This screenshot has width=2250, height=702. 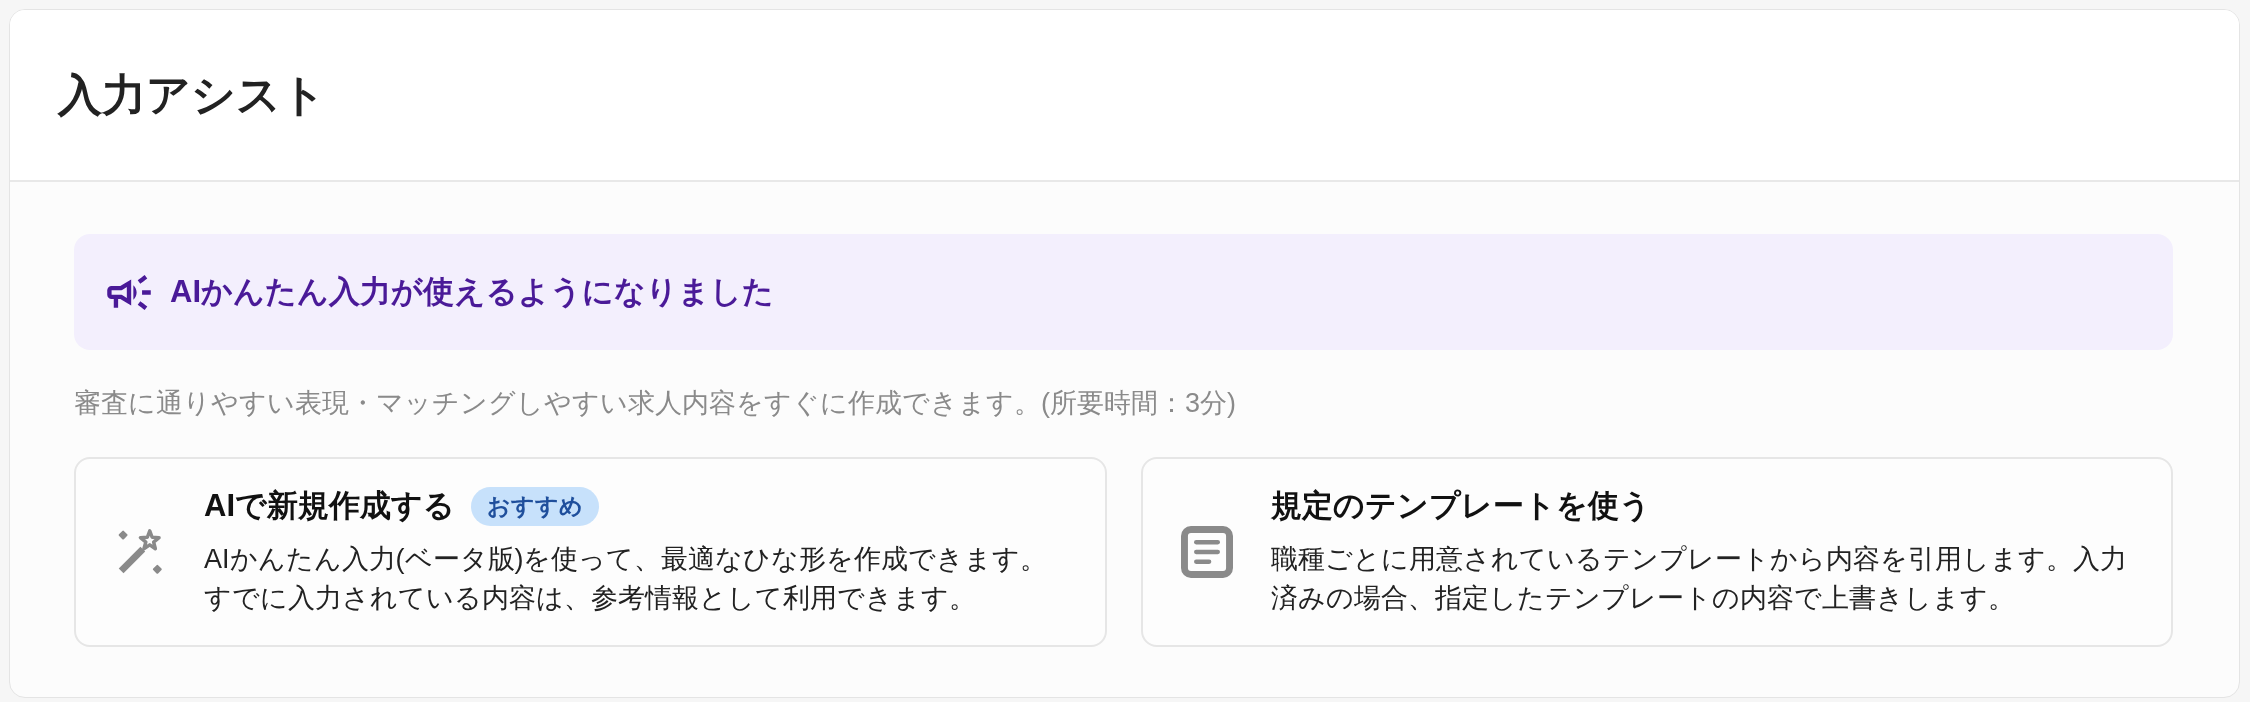 What do you see at coordinates (1699, 579) in the screenshot?
I see `option-description: 職種ごとに用意されているテンプレートから内容を引用します。入力済みの場合、指定したテンプレートの内容で上書きします。` at bounding box center [1699, 579].